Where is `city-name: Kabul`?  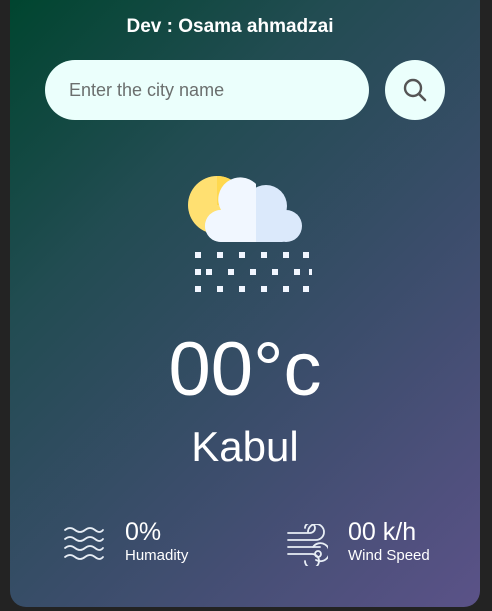 city-name: Kabul is located at coordinates (245, 446).